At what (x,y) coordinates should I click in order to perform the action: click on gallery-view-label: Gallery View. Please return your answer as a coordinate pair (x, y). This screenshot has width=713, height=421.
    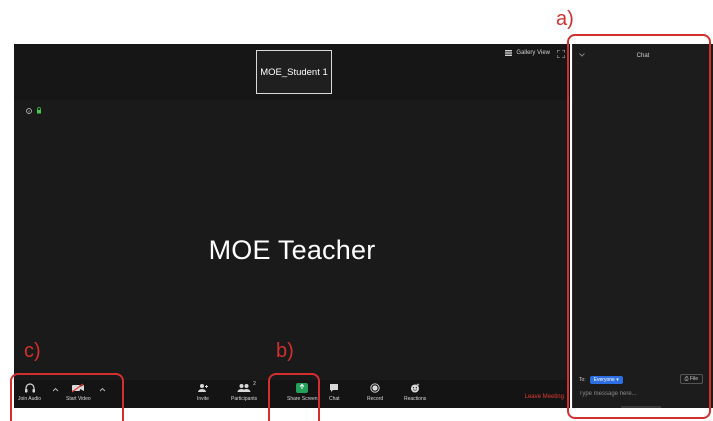
    Looking at the image, I should click on (533, 53).